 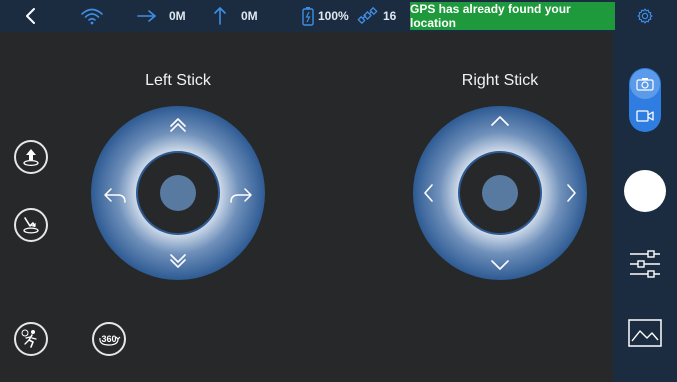 I want to click on adjust-settings-button, so click(x=645, y=266).